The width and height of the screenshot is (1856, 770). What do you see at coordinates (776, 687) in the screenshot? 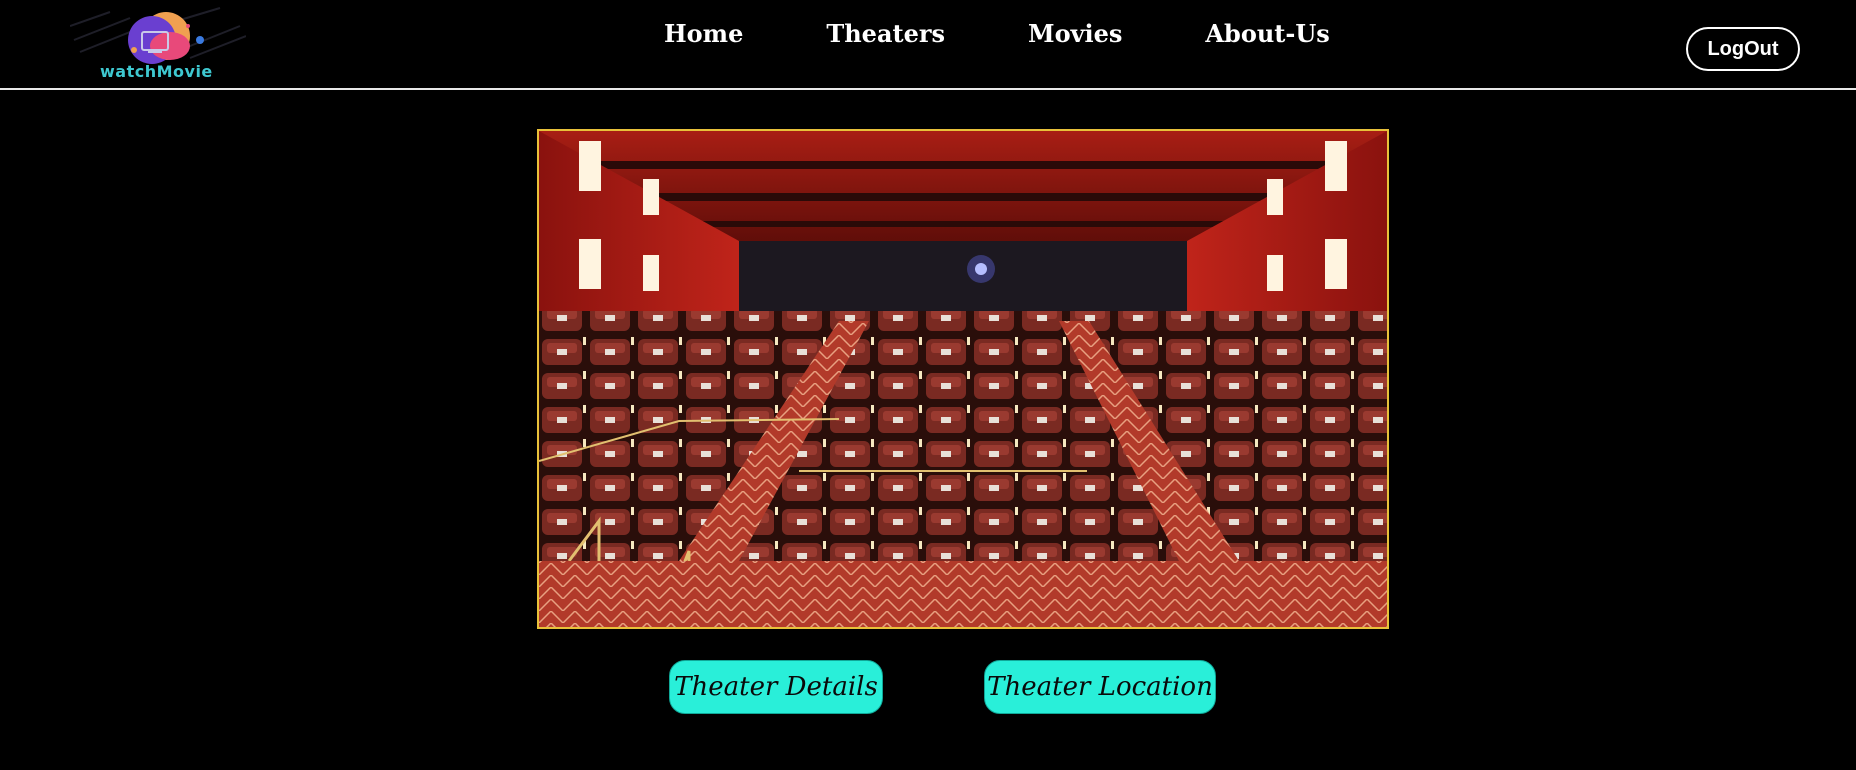
I see `theater-details-button: Theater Details` at bounding box center [776, 687].